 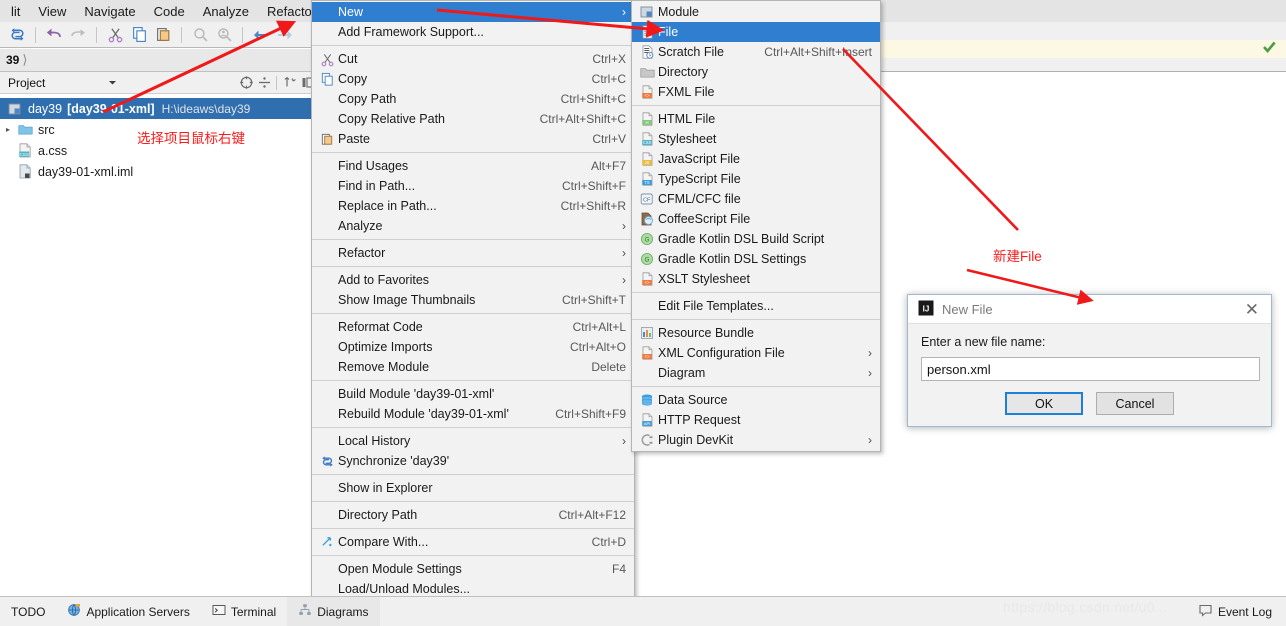 I want to click on app-servers-icon, so click(x=74, y=611).